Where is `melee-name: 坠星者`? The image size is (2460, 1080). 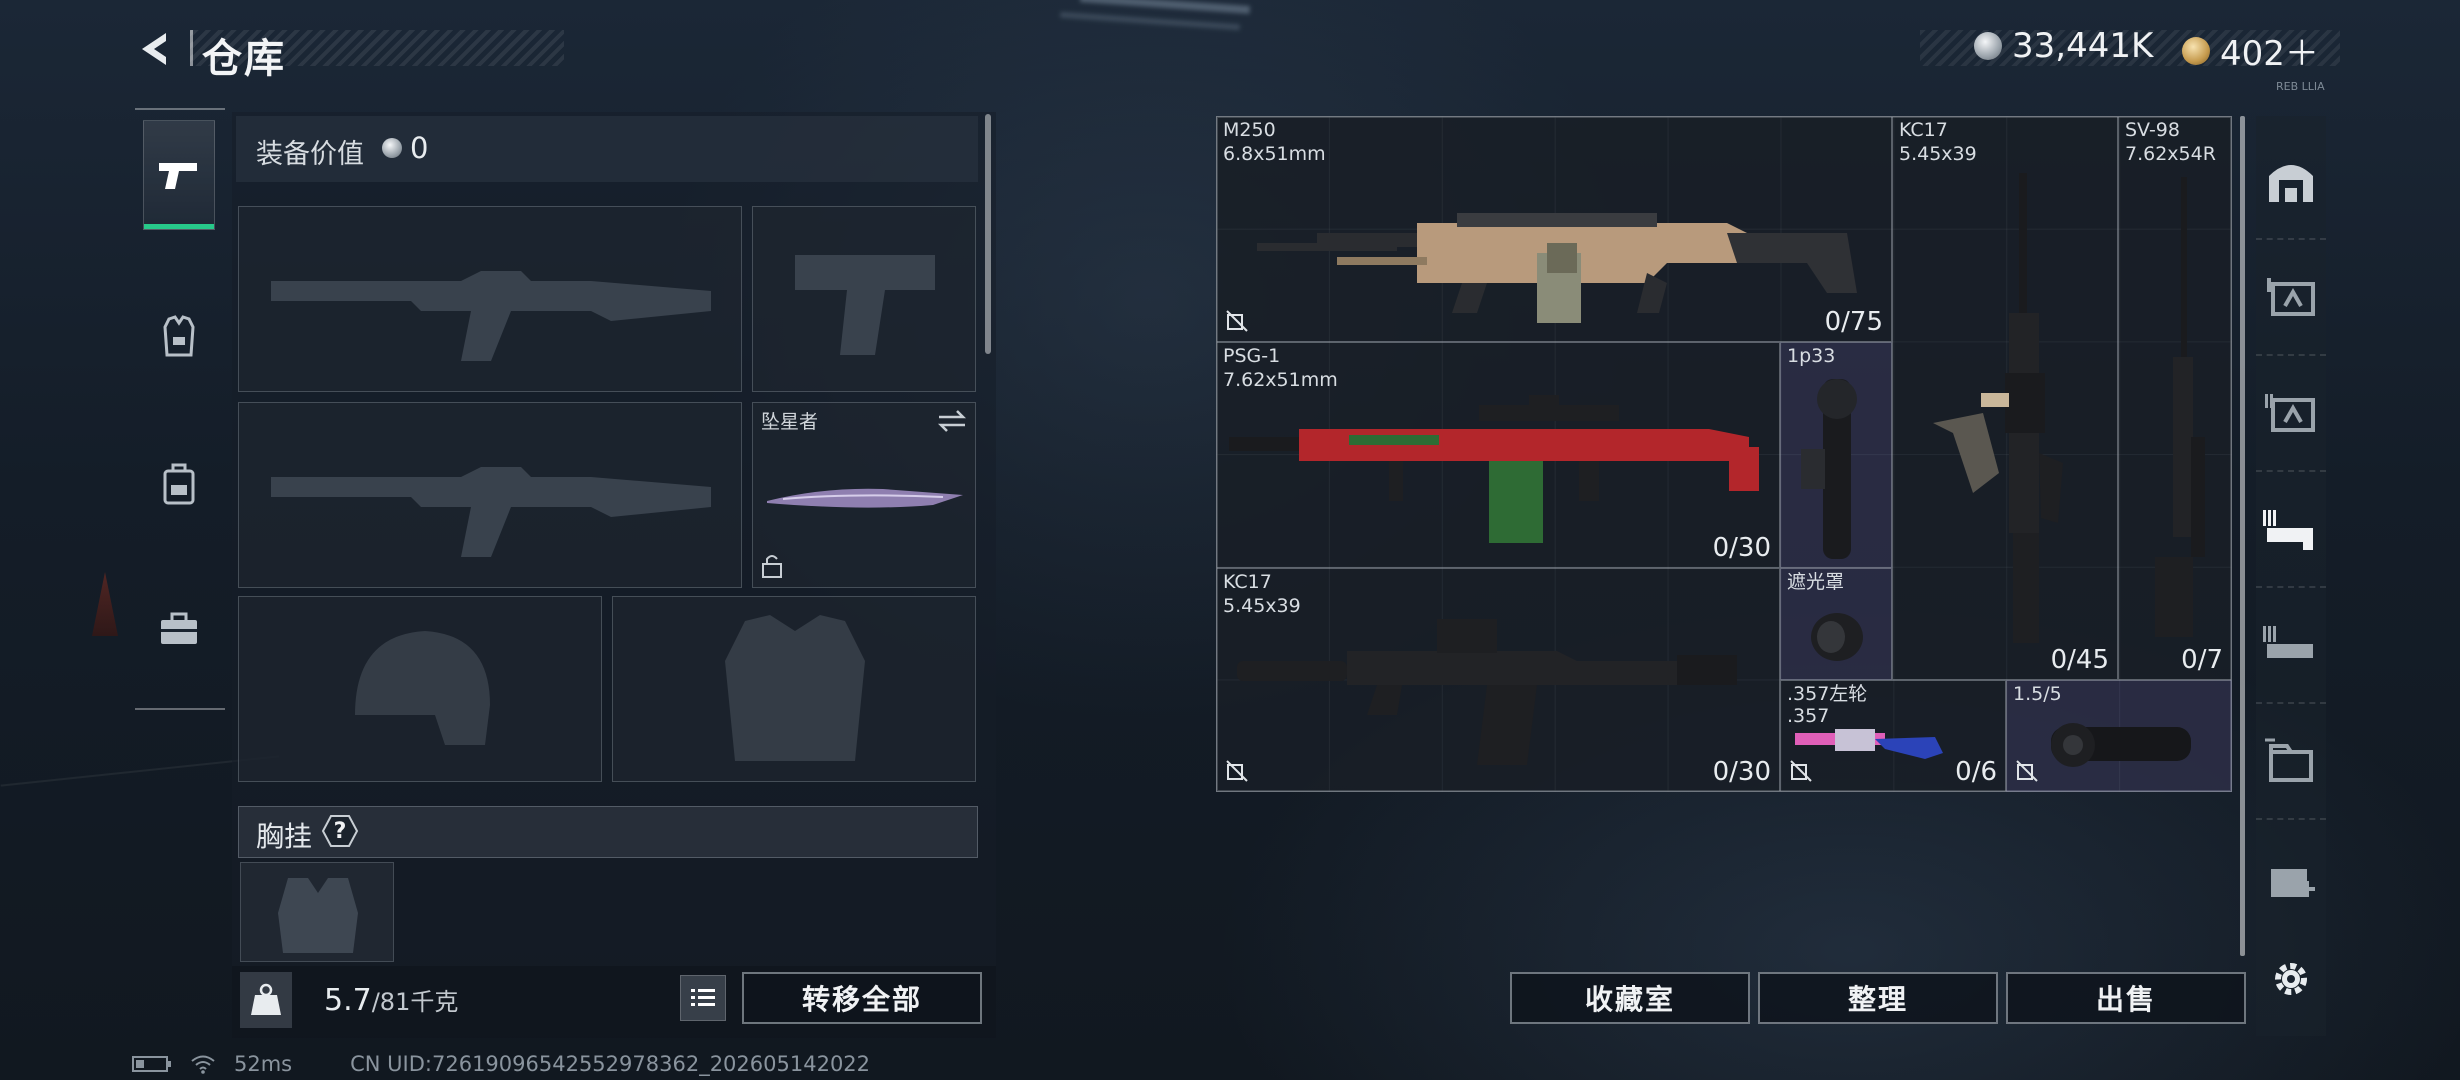 melee-name: 坠星者 is located at coordinates (790, 422).